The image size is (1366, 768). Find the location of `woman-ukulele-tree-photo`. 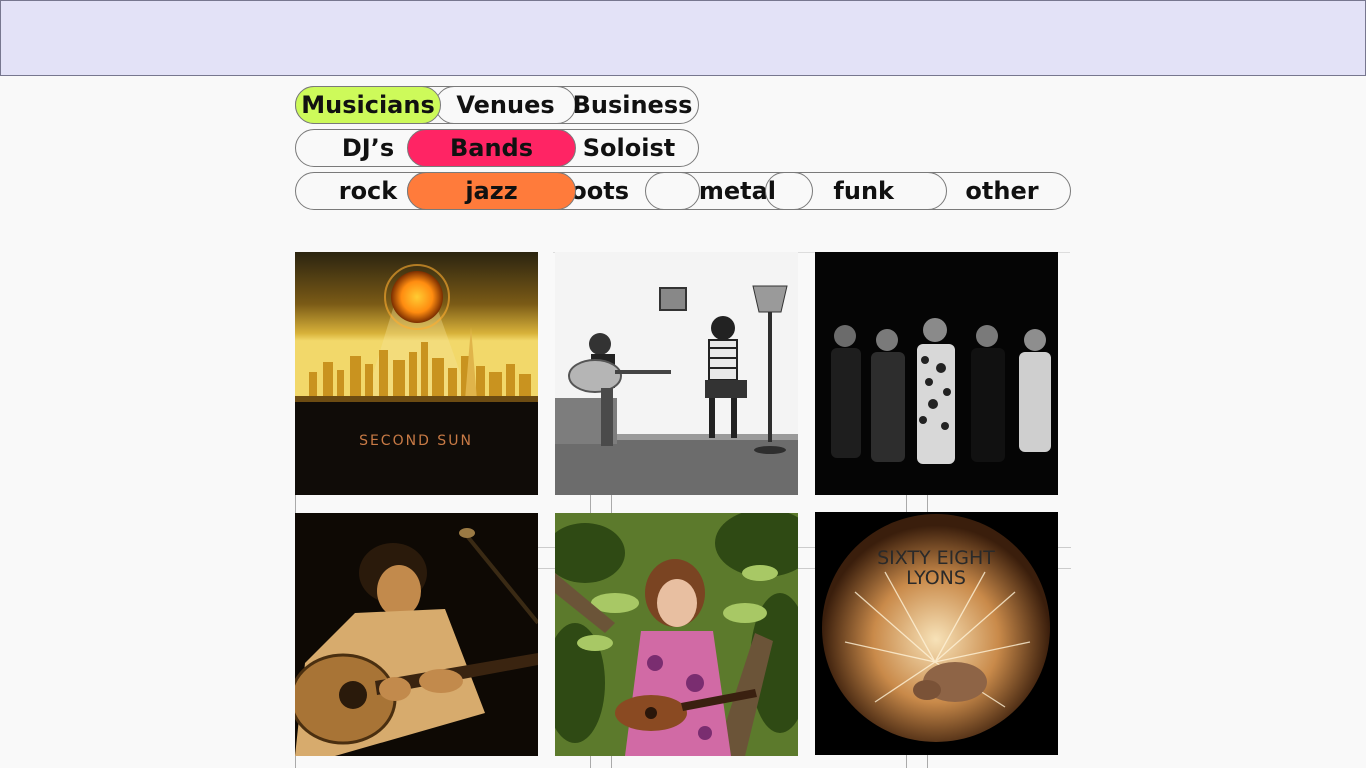

woman-ukulele-tree-photo is located at coordinates (676, 634).